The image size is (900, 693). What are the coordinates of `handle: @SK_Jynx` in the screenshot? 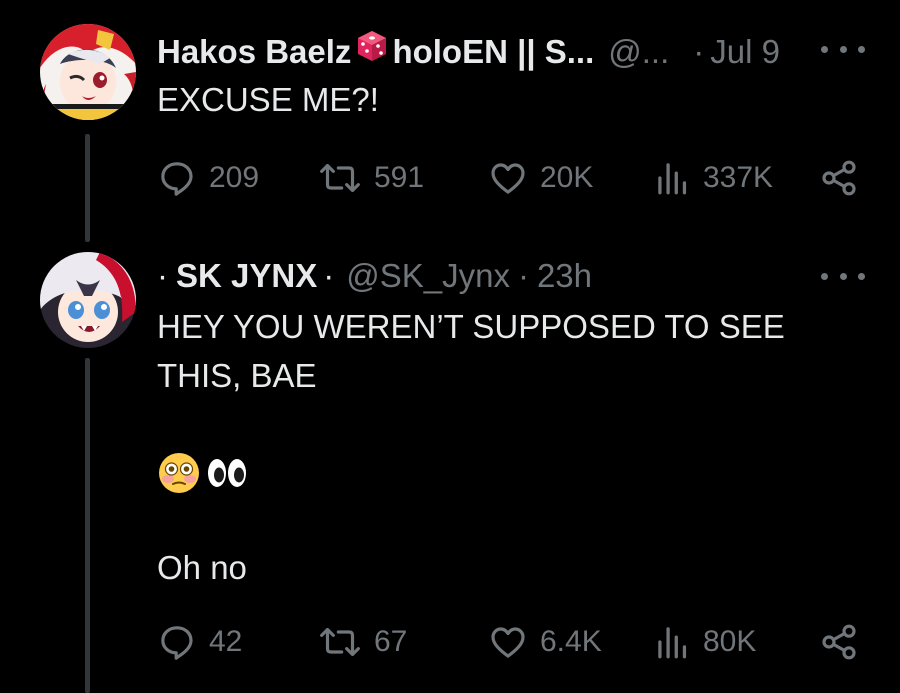 It's located at (428, 276).